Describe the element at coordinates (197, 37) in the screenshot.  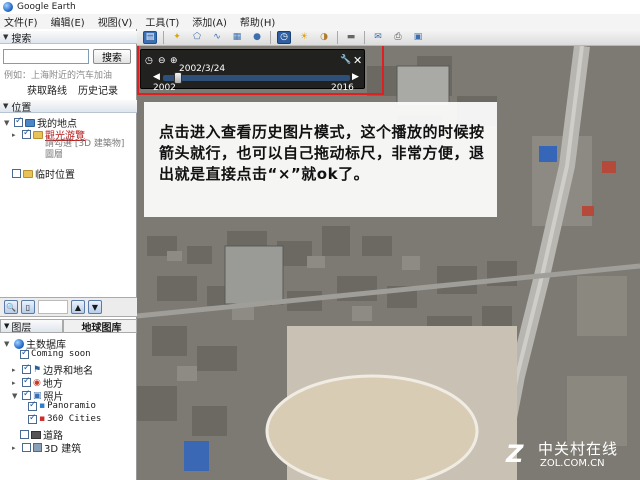
I see `polygon-icon: ⬠` at that location.